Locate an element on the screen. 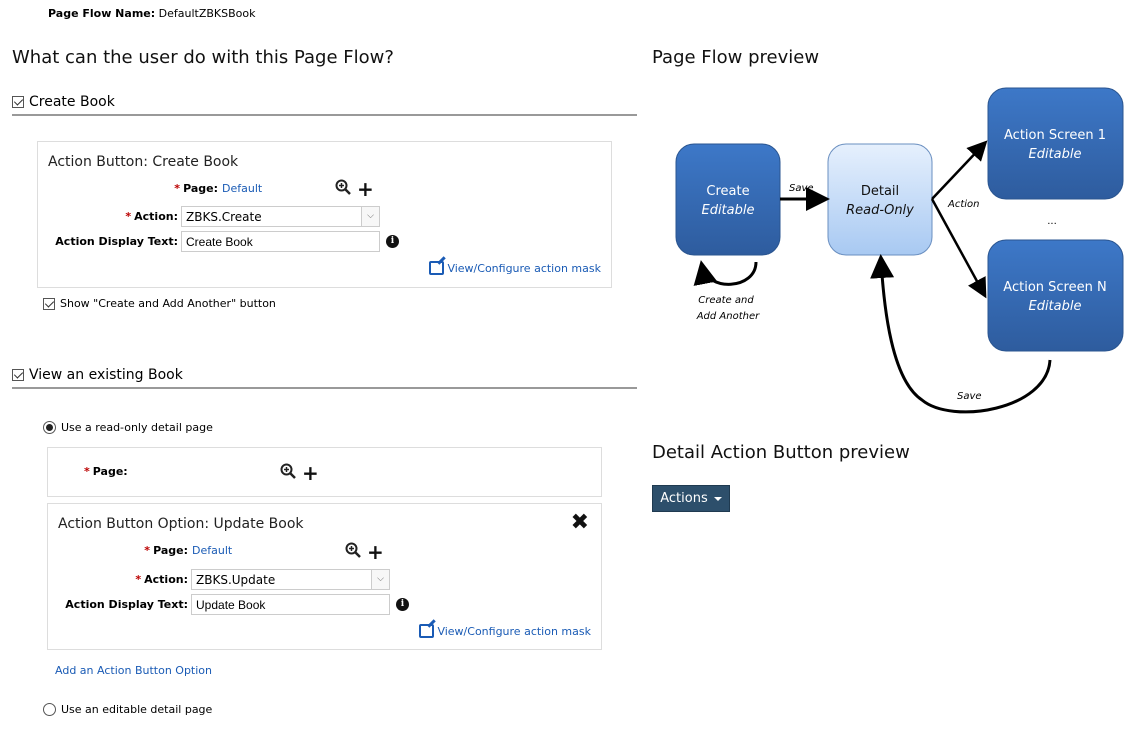 Image resolution: width=1145 pixels, height=732 pixels. page-flow-name-label: Page Flow Name: is located at coordinates (102, 13).